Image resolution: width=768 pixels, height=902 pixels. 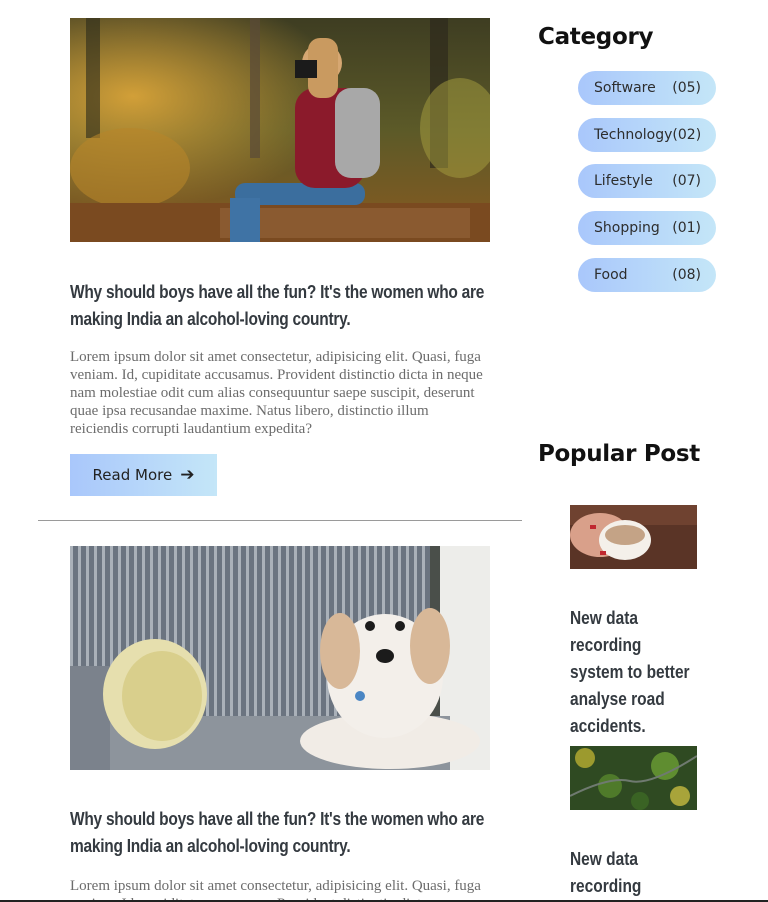 What do you see at coordinates (627, 228) in the screenshot?
I see `category-label: Shopping` at bounding box center [627, 228].